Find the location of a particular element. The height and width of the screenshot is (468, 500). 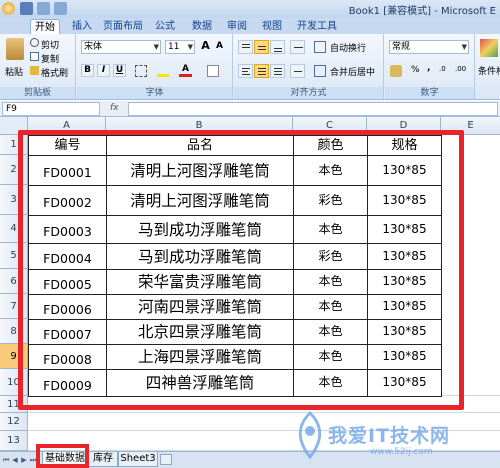

merge-center-button: 合并后居中 is located at coordinates (352, 71).